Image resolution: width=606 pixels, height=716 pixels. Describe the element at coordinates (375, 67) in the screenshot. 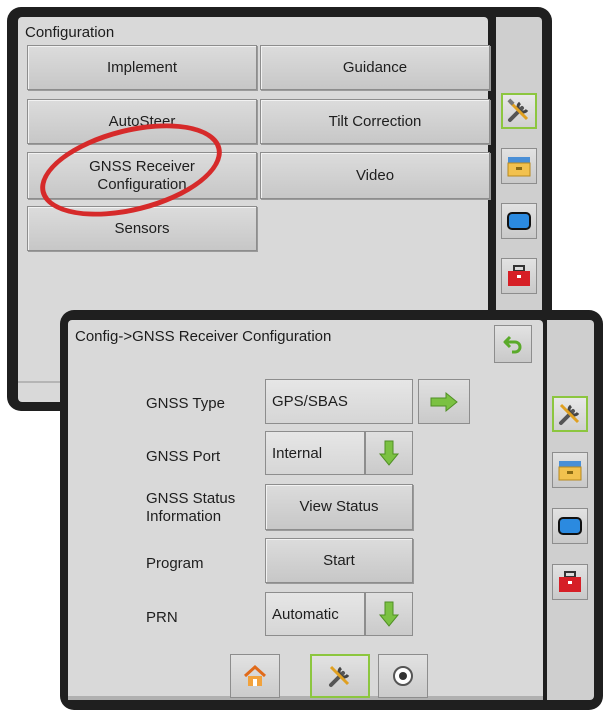

I see `guidance-button: Guidance` at that location.